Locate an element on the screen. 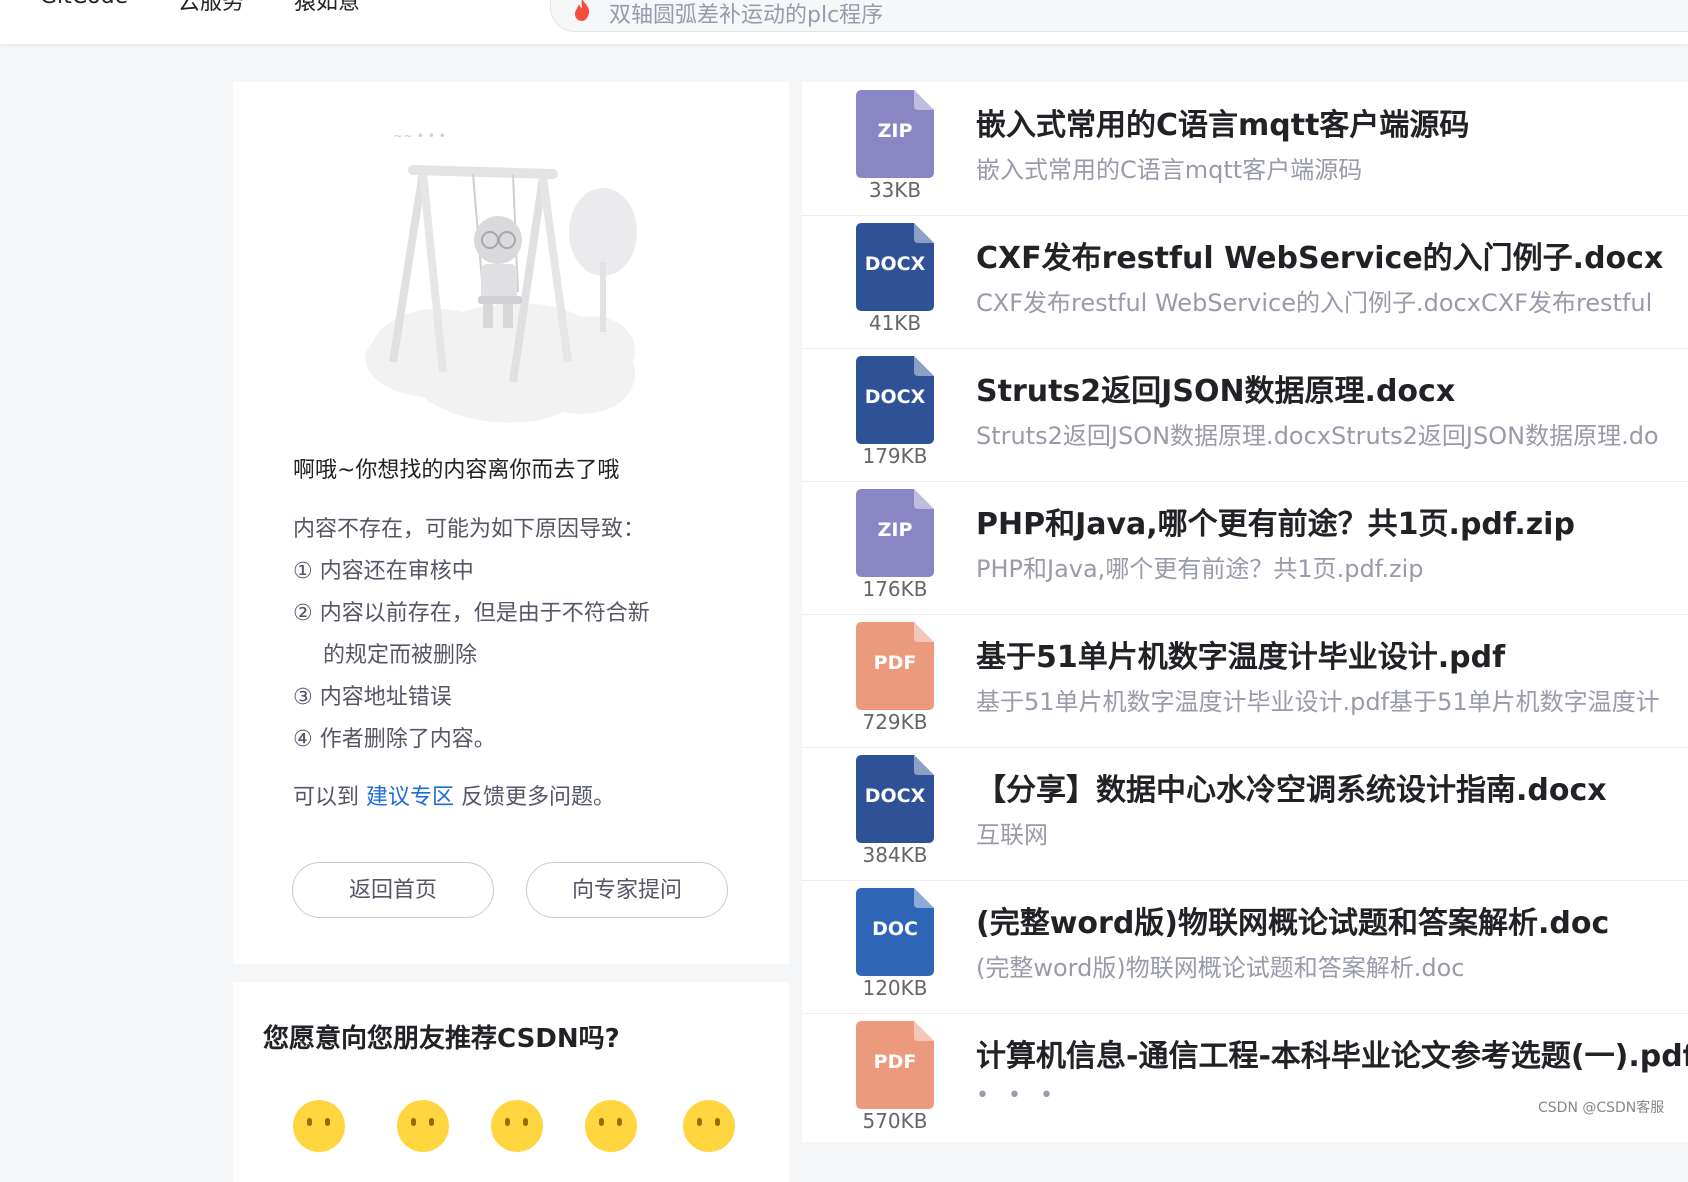 The image size is (1688, 1182). reason-item: ① 内容还在审核中 is located at coordinates (383, 571).